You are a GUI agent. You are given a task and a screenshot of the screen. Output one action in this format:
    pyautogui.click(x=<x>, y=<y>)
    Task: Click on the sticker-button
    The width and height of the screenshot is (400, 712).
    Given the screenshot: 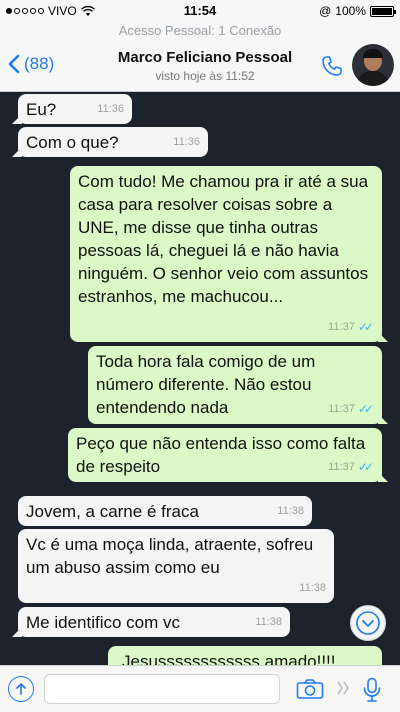 What is the action you would take?
    pyautogui.click(x=342, y=690)
    